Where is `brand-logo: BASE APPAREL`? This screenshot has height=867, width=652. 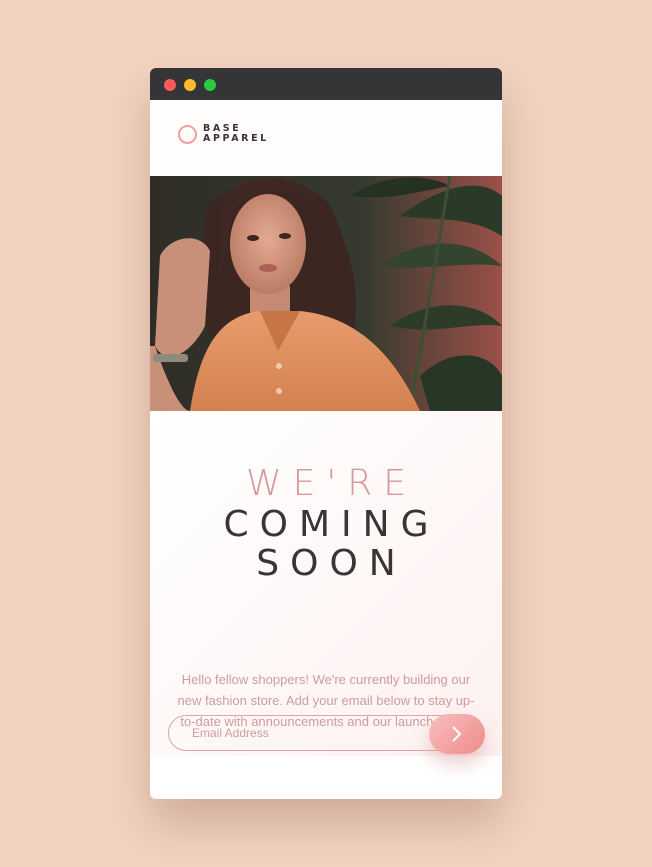
brand-logo: BASE APPAREL is located at coordinates (223, 134).